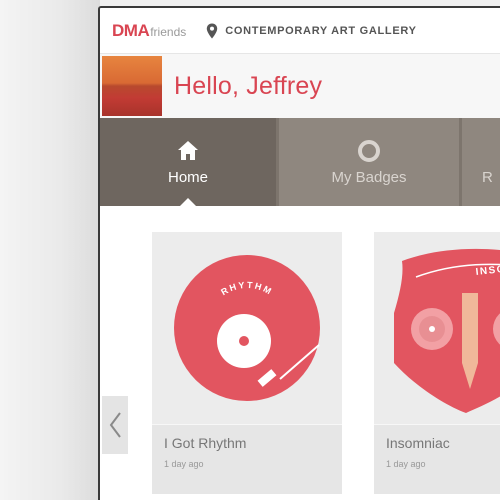 Image resolution: width=500 pixels, height=500 pixels. I want to click on app-header: DMA friends CONTEMPORARY ART GALLERY, so click(300, 31).